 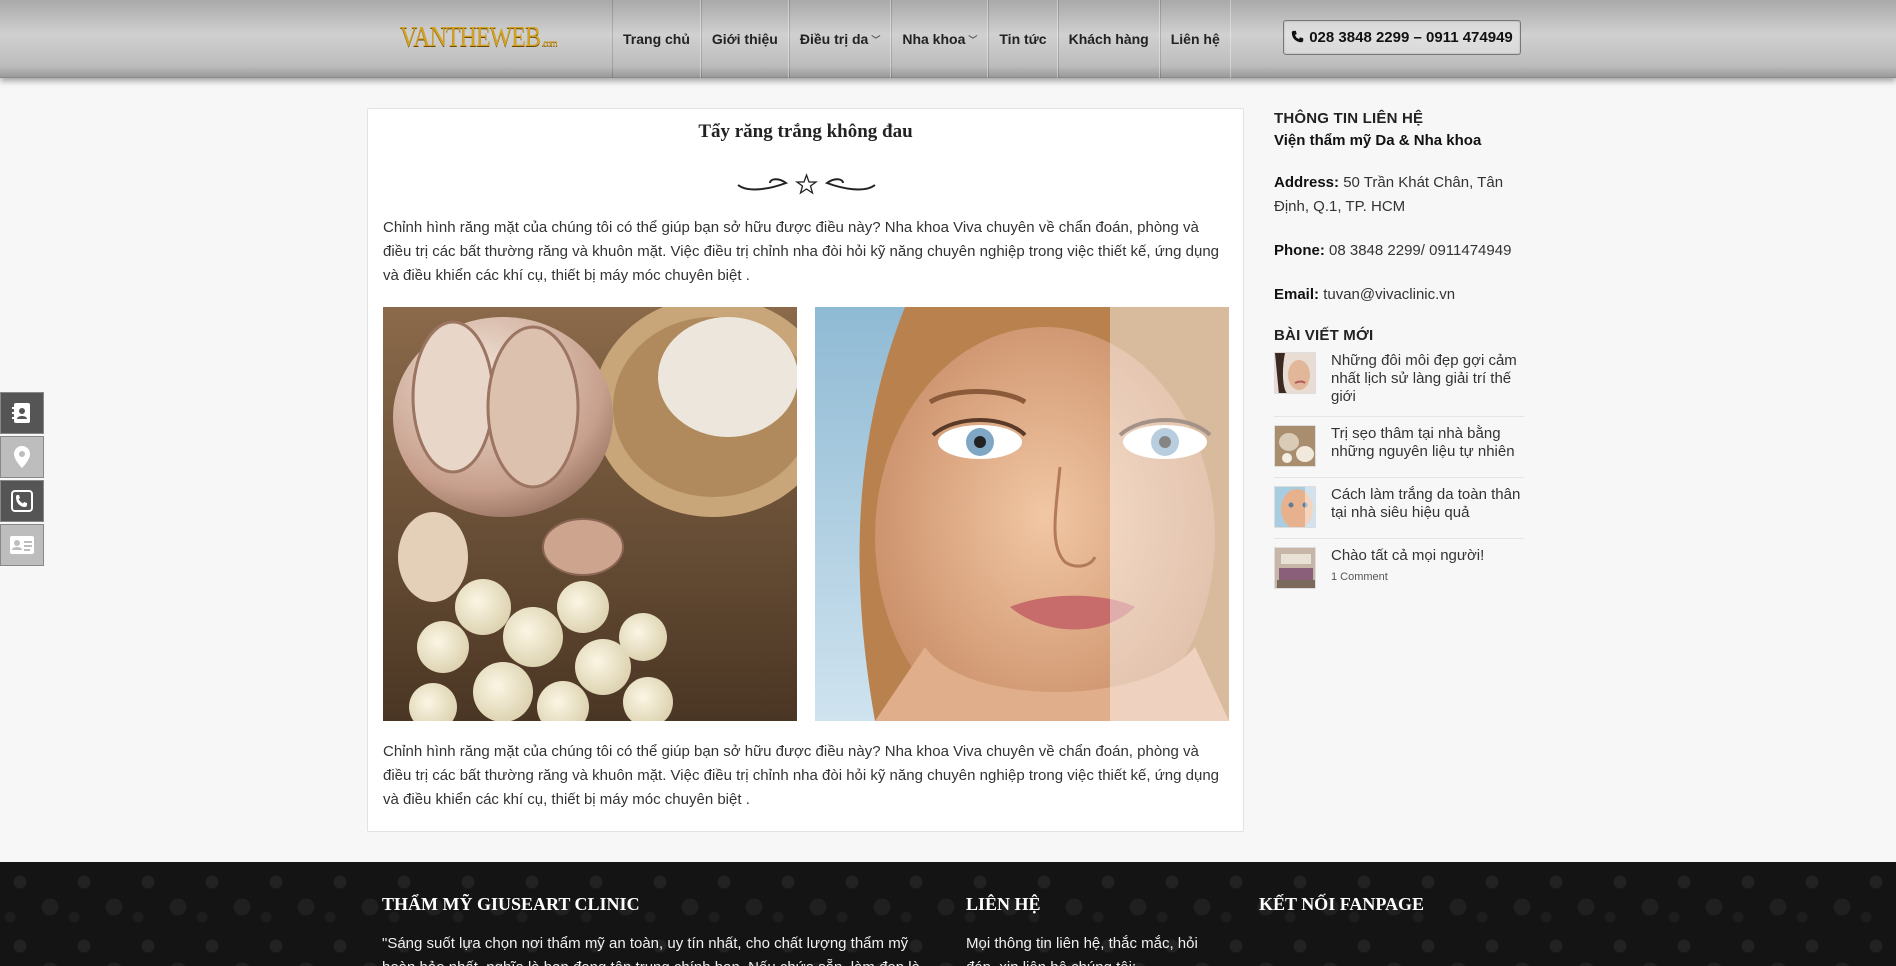 I want to click on phone-line: Phone: 08 3848 2299/ 0911474949, so click(x=1399, y=251).